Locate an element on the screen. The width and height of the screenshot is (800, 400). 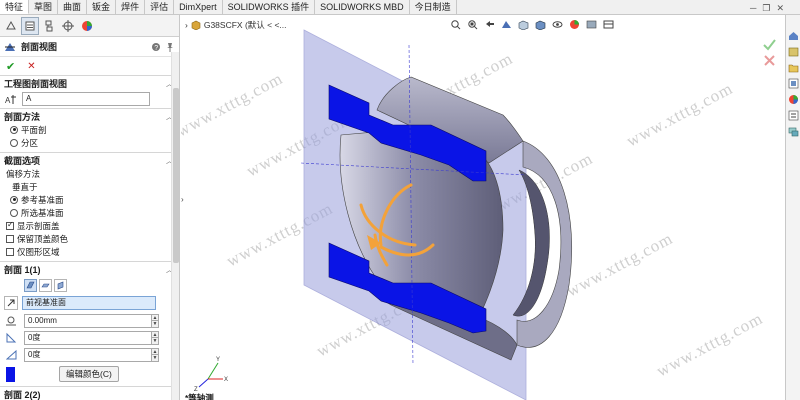
tab-evaluate: 评估 is located at coordinates (160, 7).